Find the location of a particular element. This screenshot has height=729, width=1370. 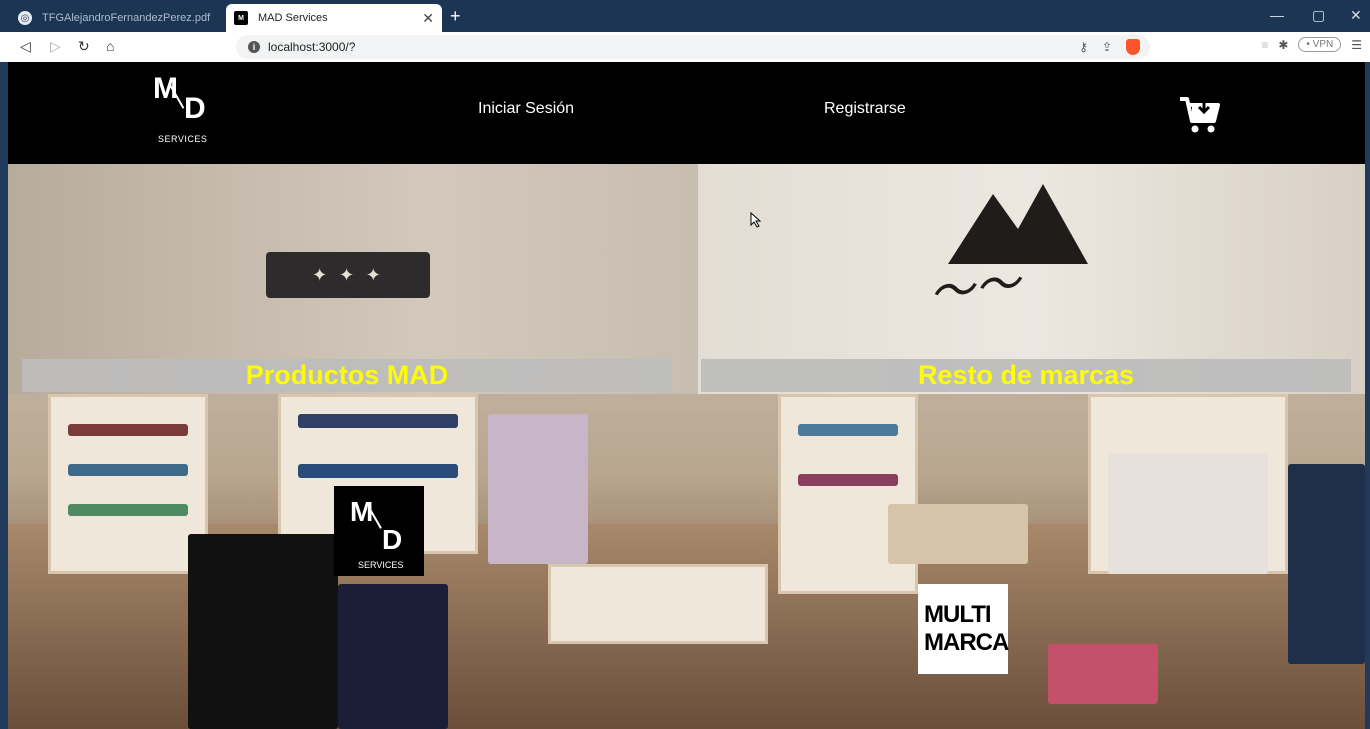

close-tab-icon: ✕ is located at coordinates (428, 18).